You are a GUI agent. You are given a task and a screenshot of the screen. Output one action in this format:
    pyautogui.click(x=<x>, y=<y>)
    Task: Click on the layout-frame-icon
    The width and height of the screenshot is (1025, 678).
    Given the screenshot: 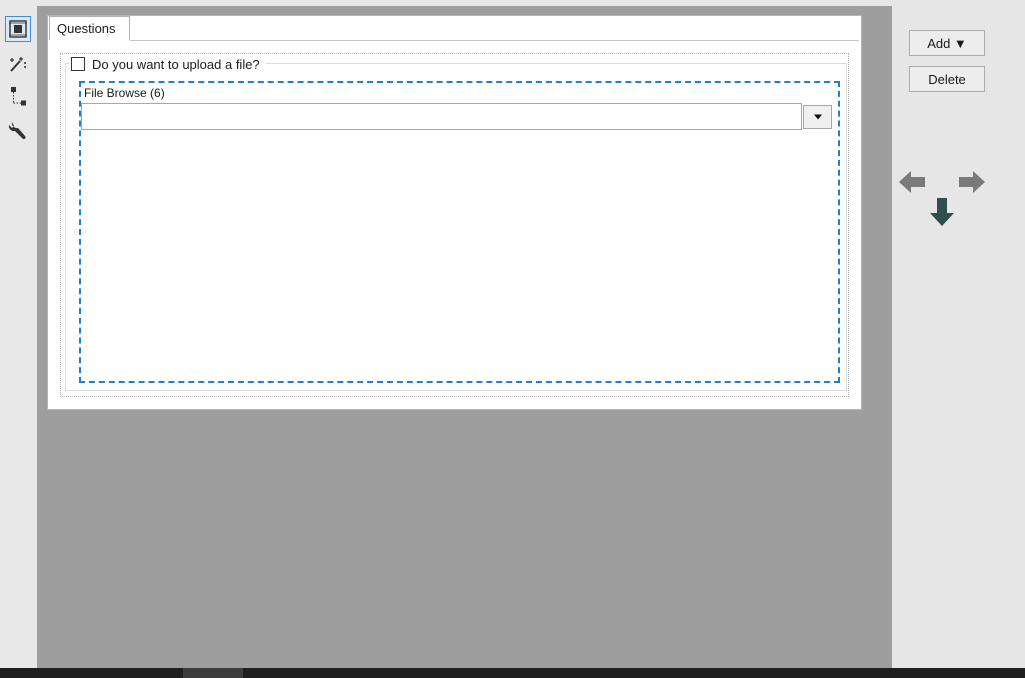 What is the action you would take?
    pyautogui.click(x=18, y=29)
    